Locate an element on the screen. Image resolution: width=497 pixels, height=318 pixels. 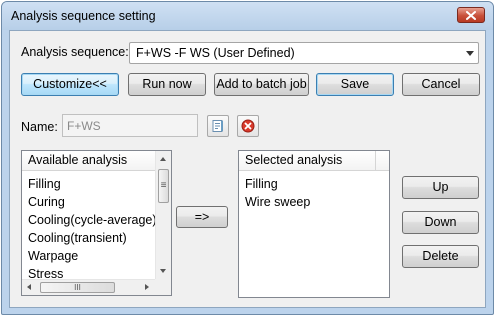
analysis-sequence-label: Analysis sequence: is located at coordinates (75, 52).